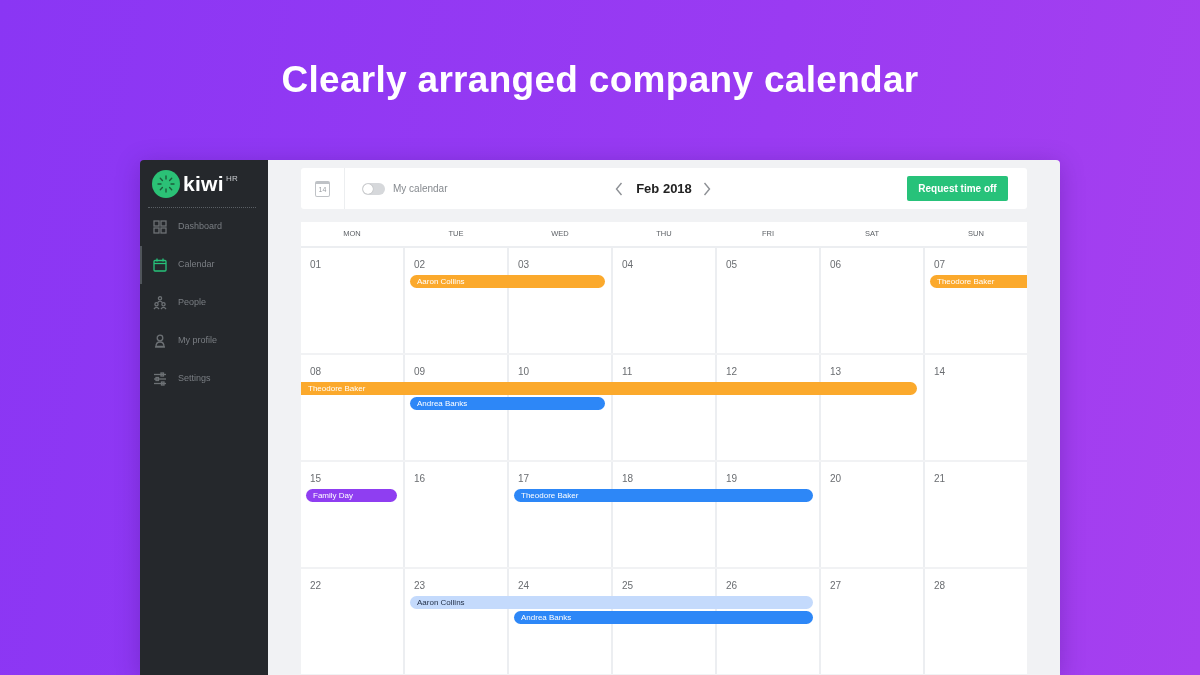 The height and width of the screenshot is (675, 1200). I want to click on day-cell: 27, so click(872, 621).